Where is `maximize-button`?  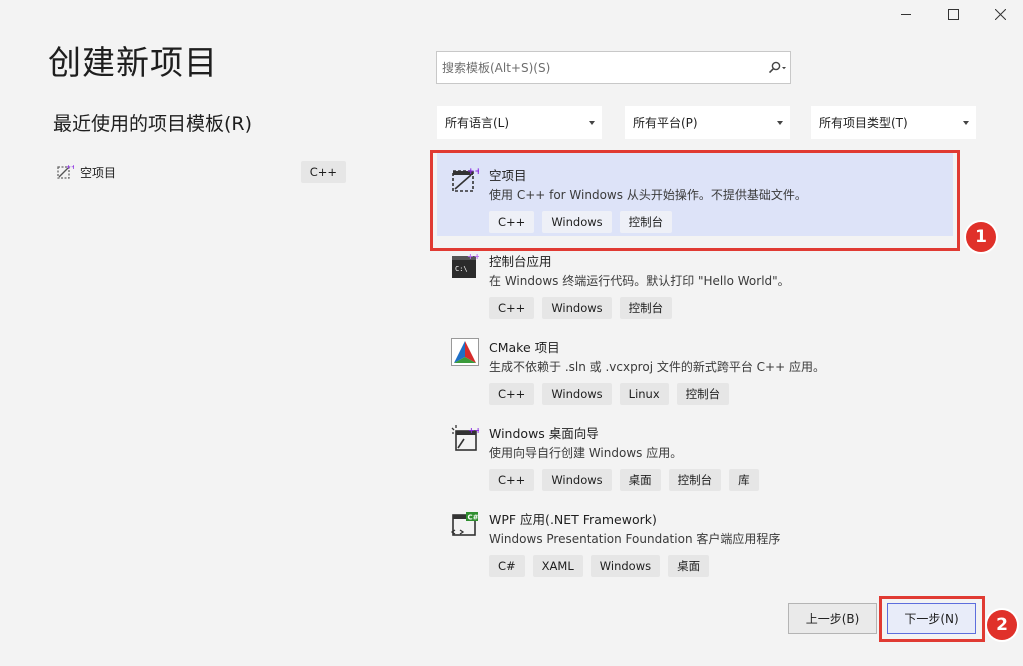 maximize-button is located at coordinates (953, 14).